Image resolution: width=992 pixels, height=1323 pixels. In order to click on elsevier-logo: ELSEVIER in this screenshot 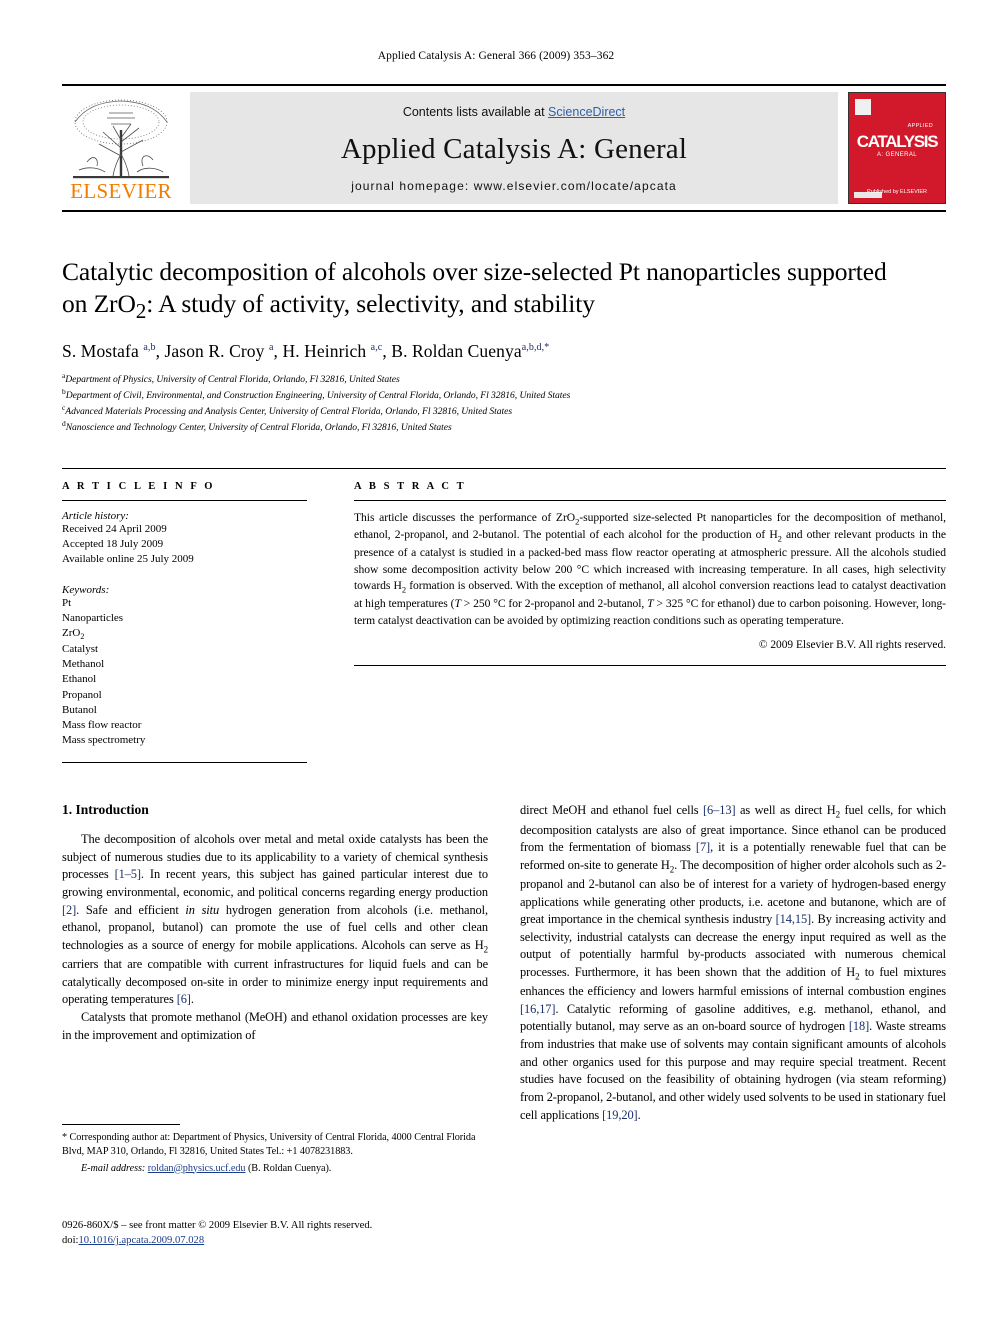, I will do `click(121, 148)`.